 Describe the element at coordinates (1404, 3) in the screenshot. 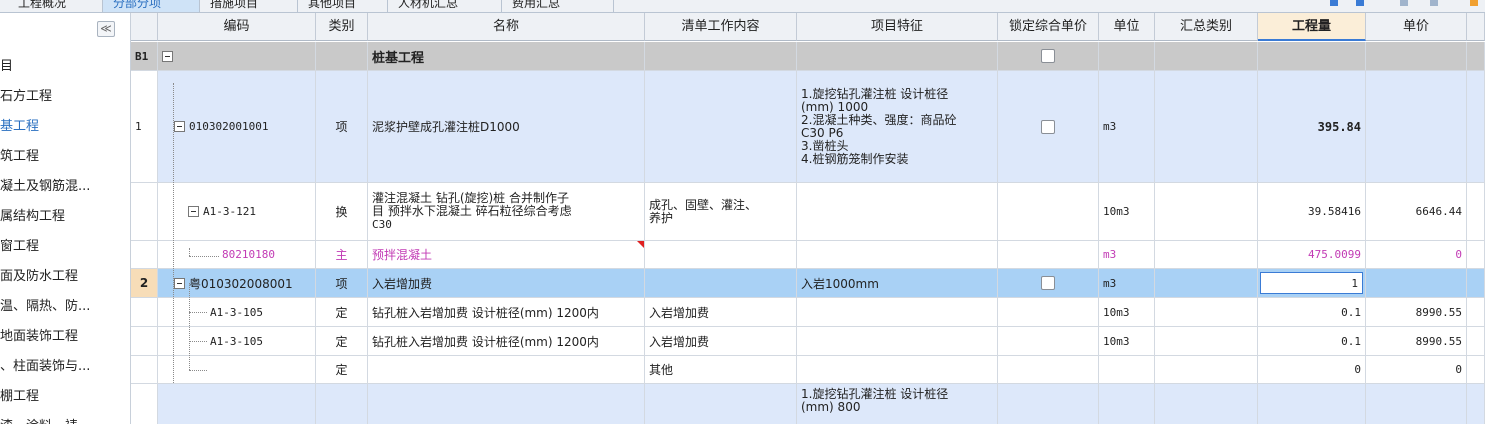

I see `toolbar-left-icon` at that location.